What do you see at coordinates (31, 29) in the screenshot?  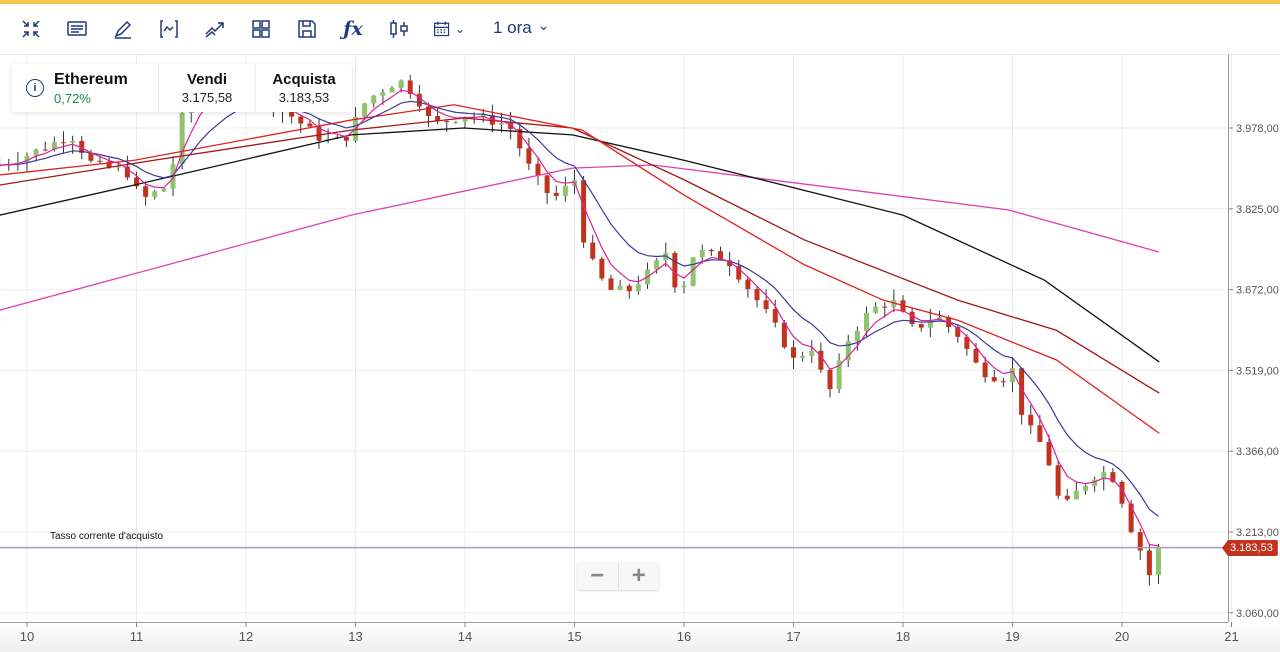 I see `collapse-icon` at bounding box center [31, 29].